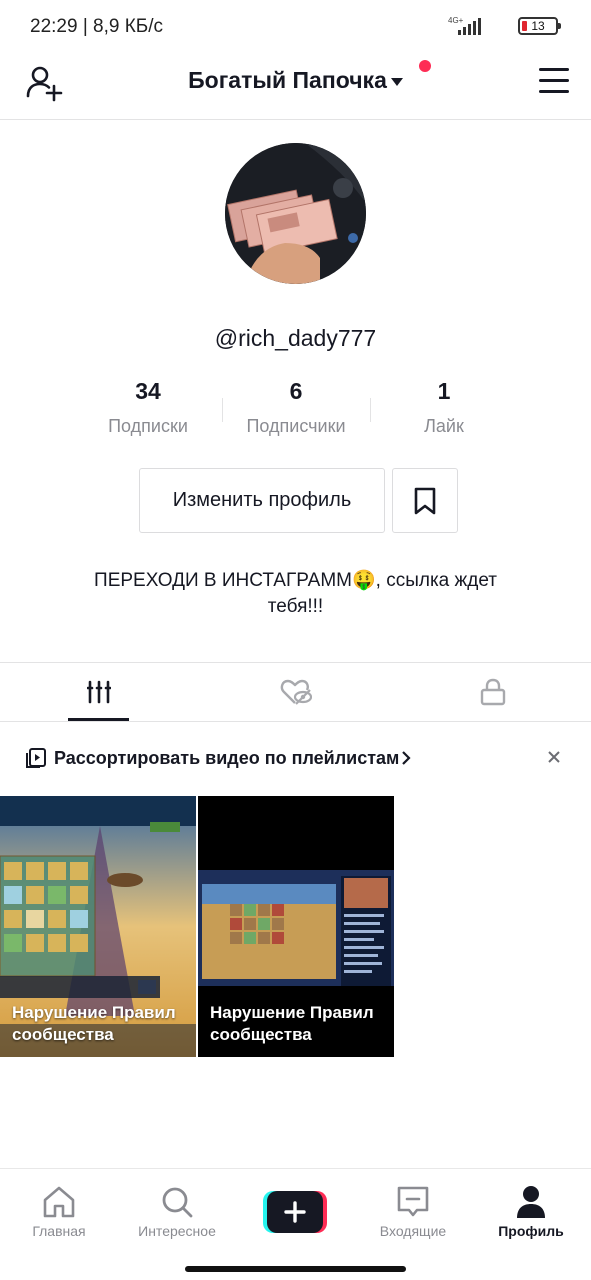 Image resolution: width=591 pixels, height=1280 pixels. What do you see at coordinates (413, 1201) in the screenshot?
I see `inbox-icon` at bounding box center [413, 1201].